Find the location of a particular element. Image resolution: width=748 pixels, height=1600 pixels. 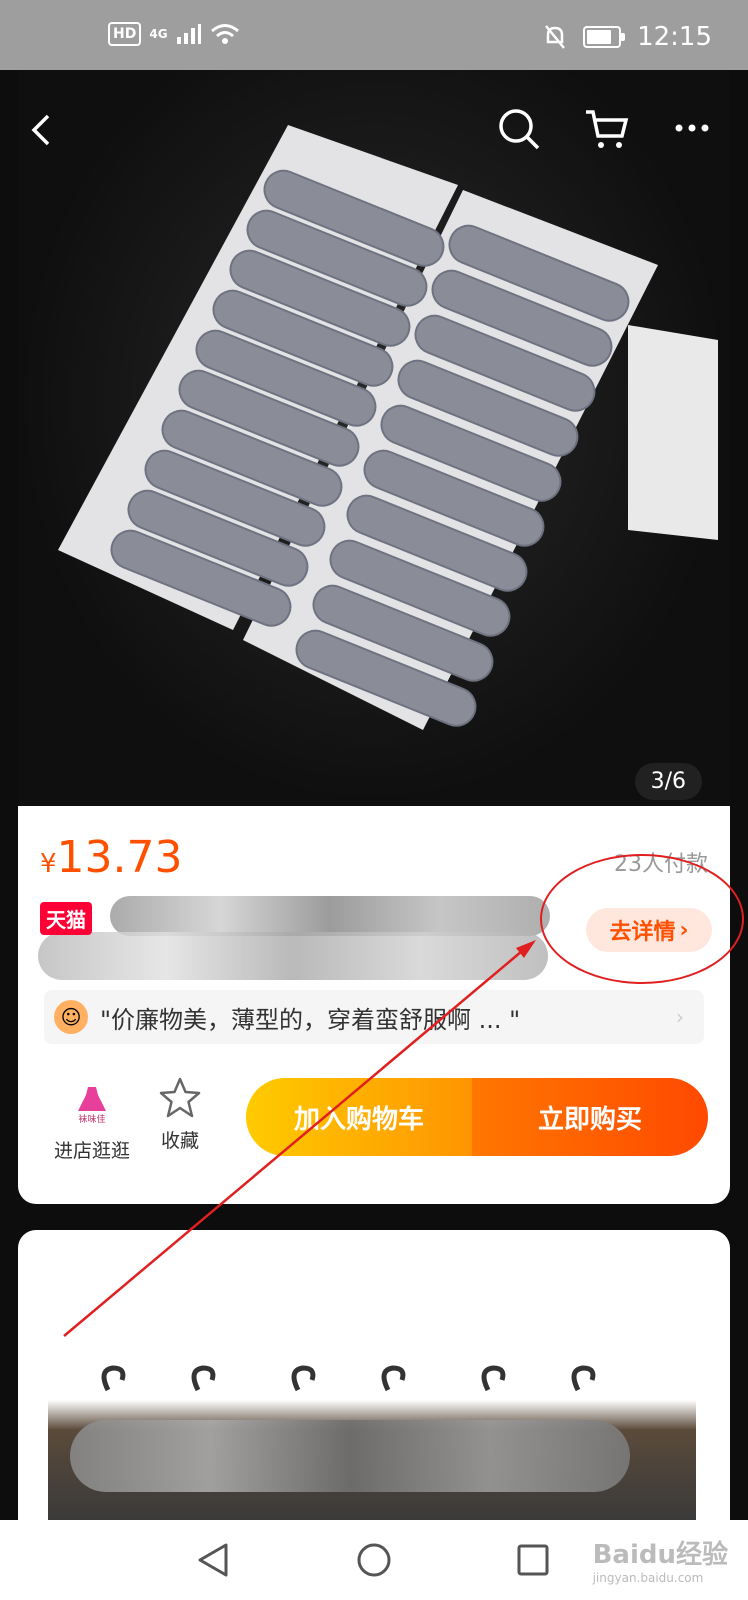

review-snippet: ☺ "价廉物美，薄型的，穿着蛮舒服啊 ... " › is located at coordinates (374, 1017).